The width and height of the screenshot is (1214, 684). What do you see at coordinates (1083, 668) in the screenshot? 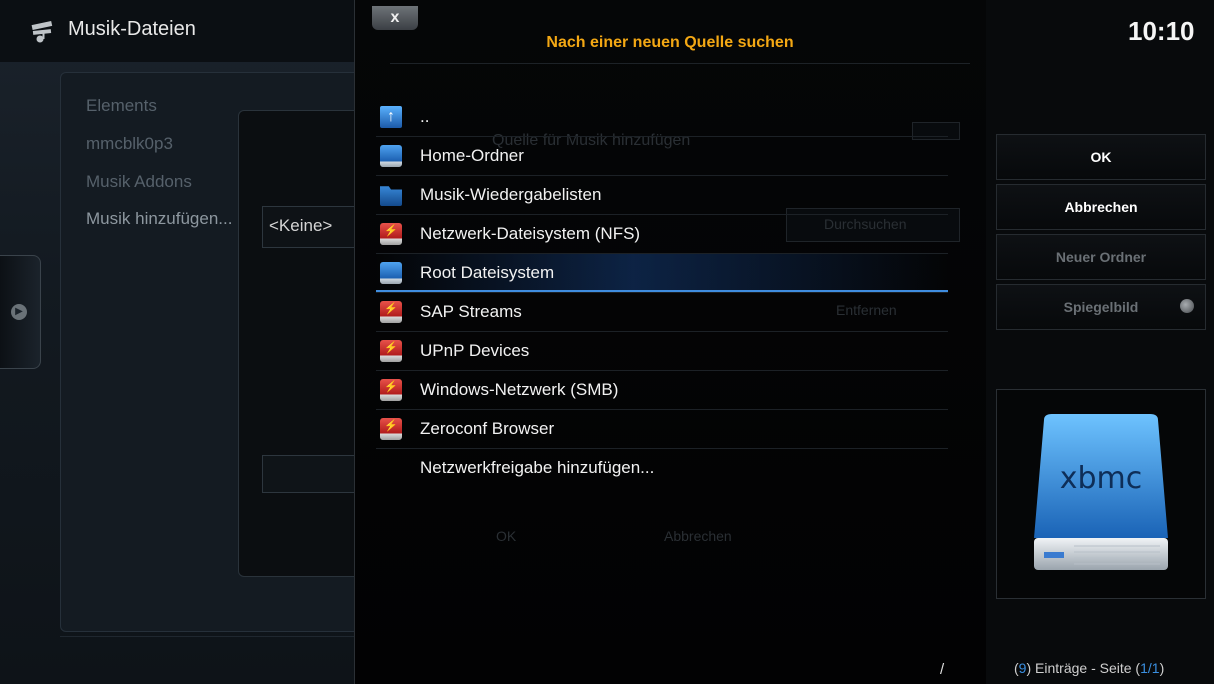
I see `footer-middle-text: Einträge - Seite` at bounding box center [1083, 668].